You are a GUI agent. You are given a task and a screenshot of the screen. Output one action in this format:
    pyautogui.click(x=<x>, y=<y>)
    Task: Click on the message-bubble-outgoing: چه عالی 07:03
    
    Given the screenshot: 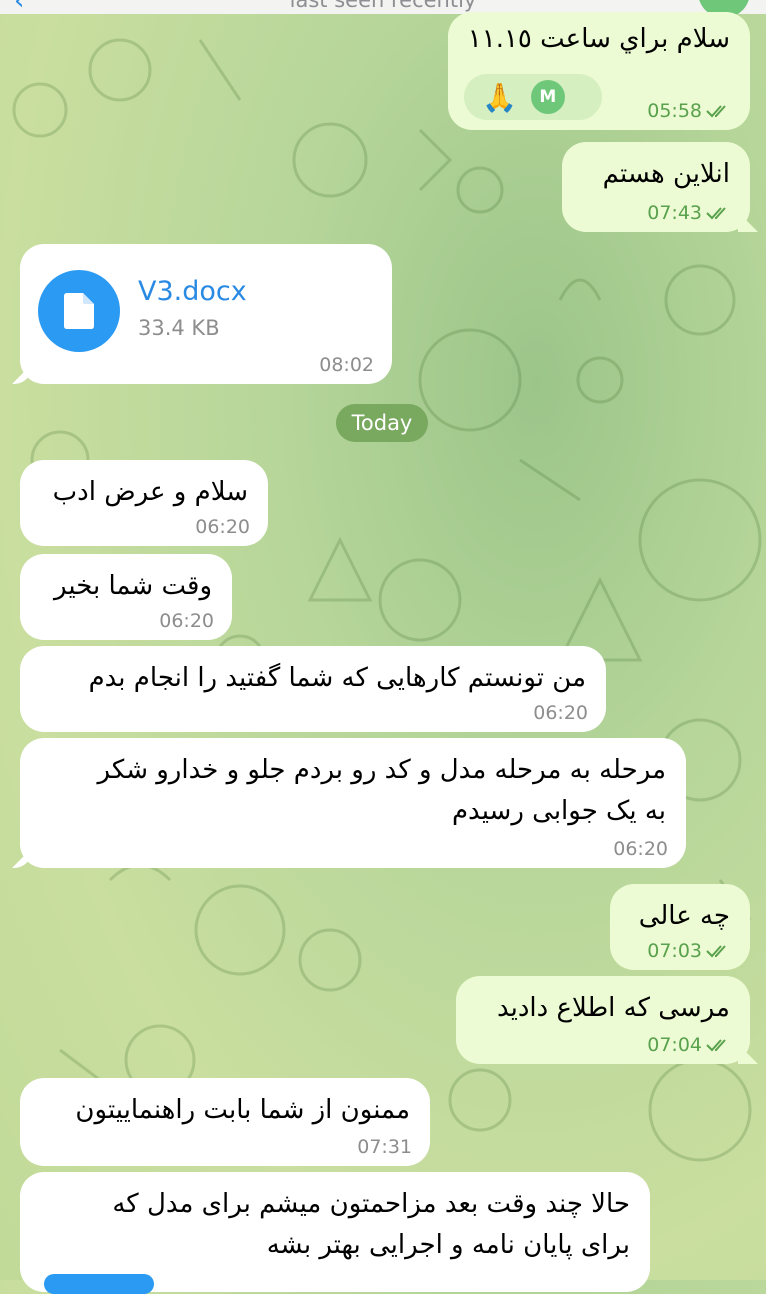 What is the action you would take?
    pyautogui.click(x=680, y=927)
    